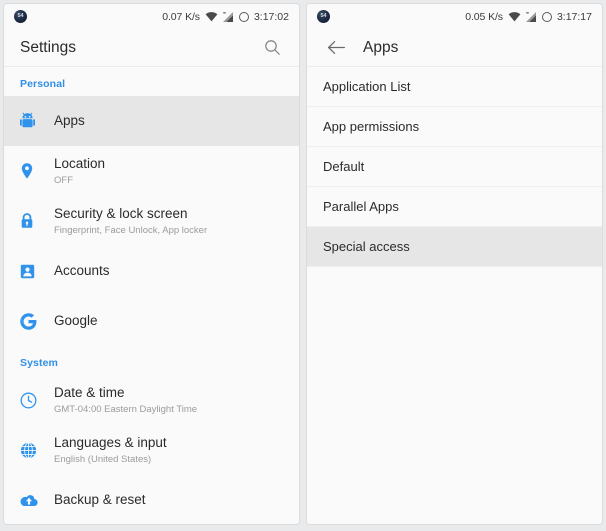 This screenshot has height=531, width=606. I want to click on sidebar-item-apps-text: Apps, so click(69, 121).